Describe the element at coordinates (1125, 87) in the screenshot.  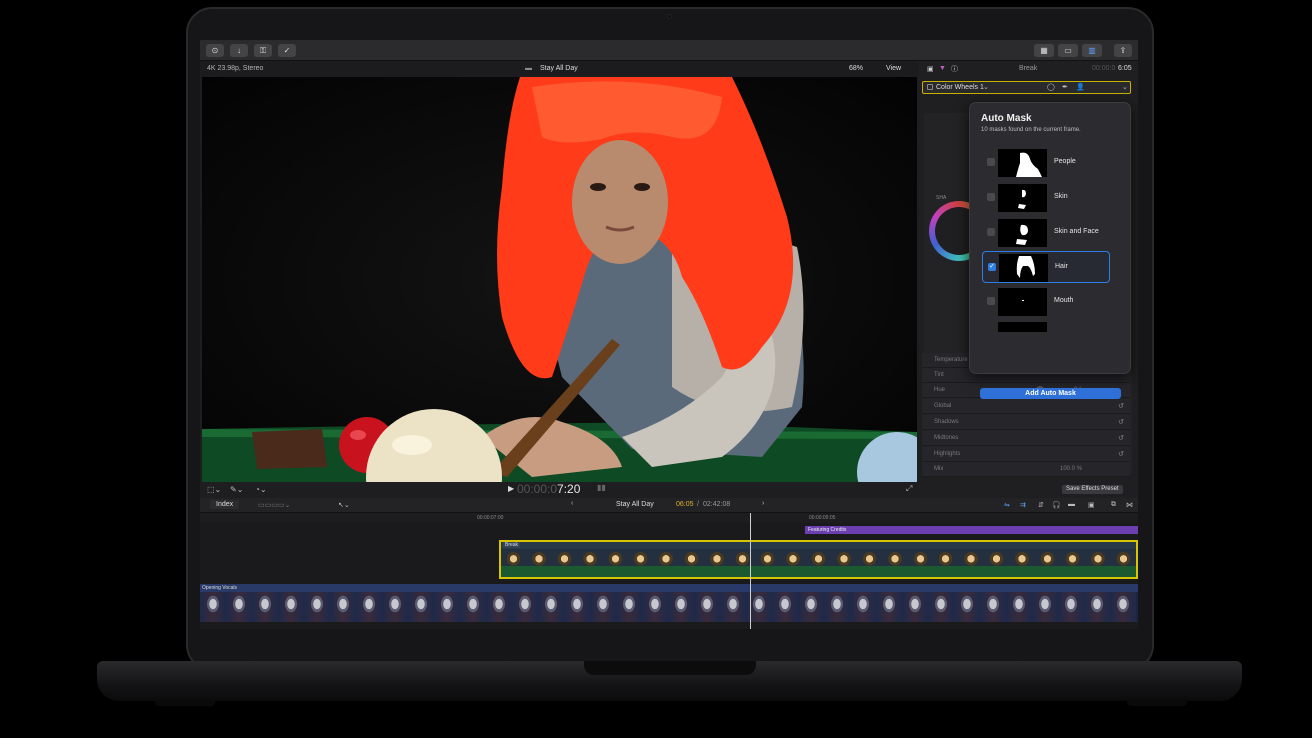
I see `effect-menu-chevron-icon: ⌄` at that location.